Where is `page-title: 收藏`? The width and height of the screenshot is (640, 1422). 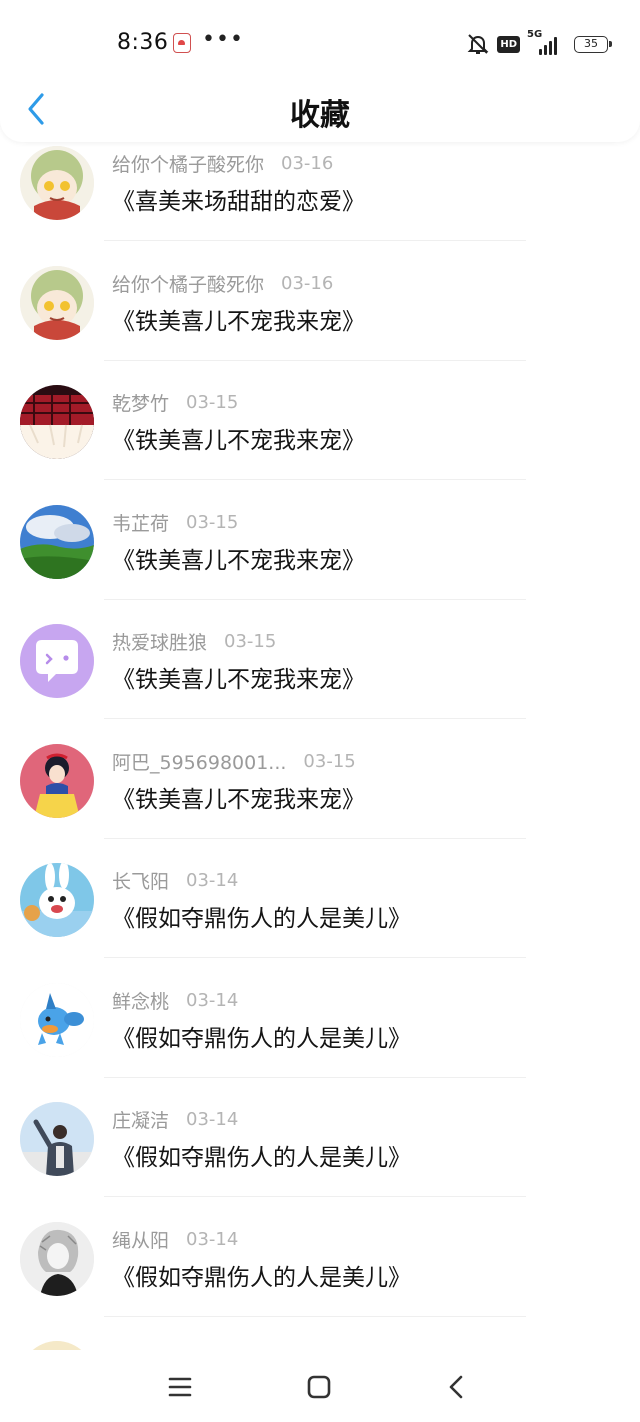
page-title: 收藏 is located at coordinates (320, 115).